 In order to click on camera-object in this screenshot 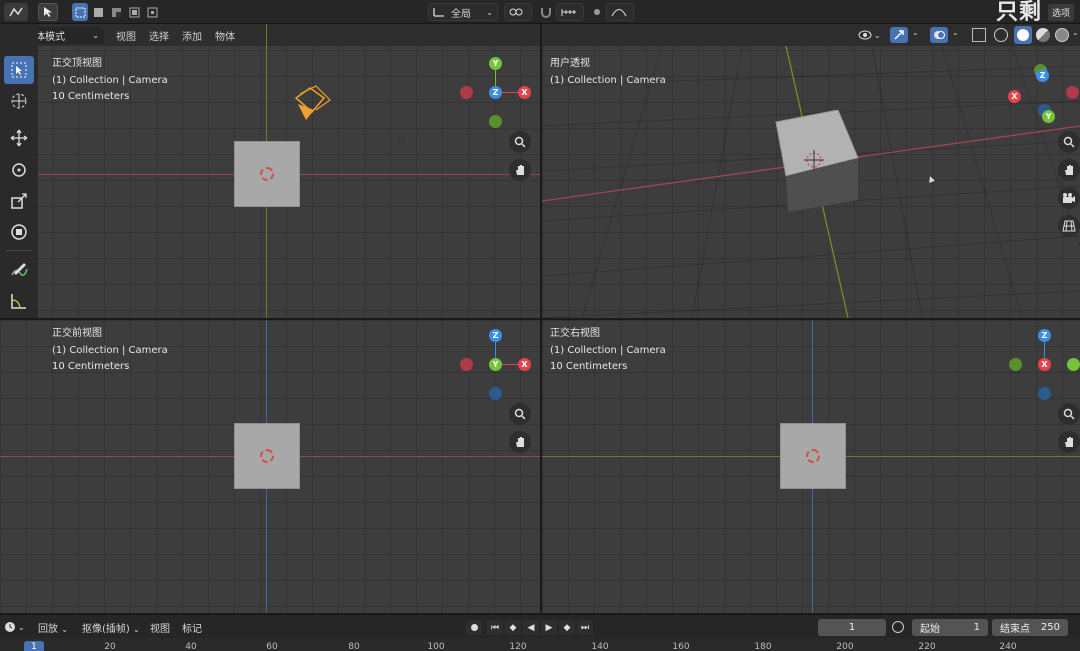, I will do `click(312, 102)`.